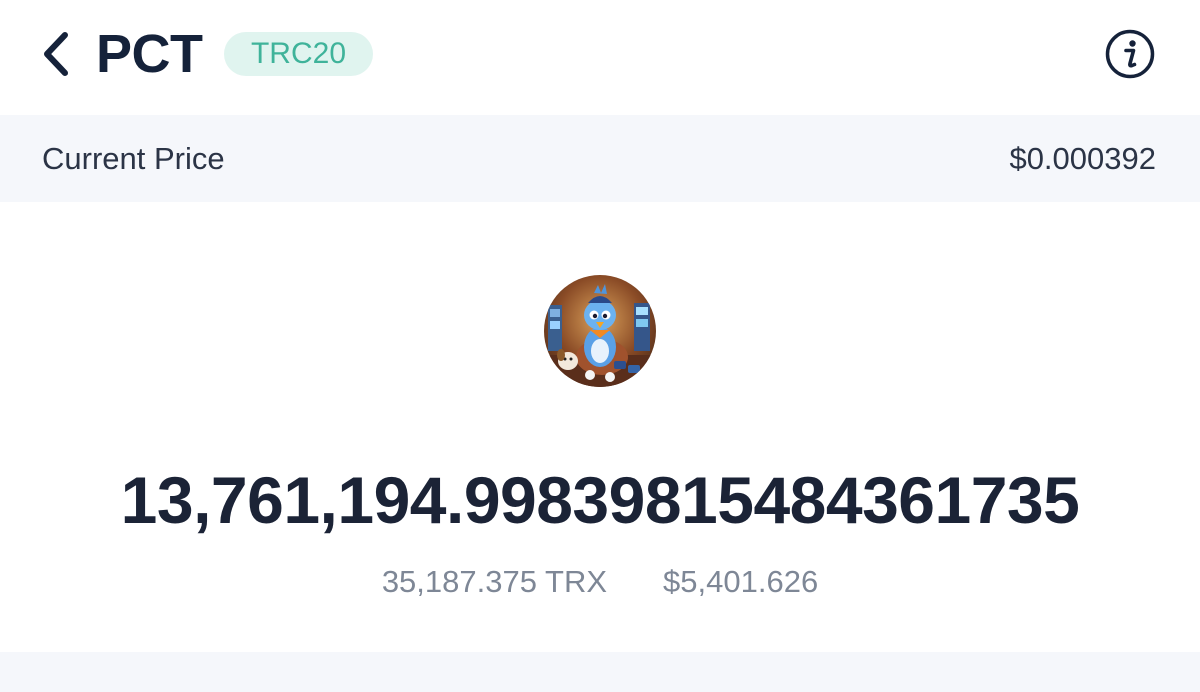 The image size is (1200, 692). Describe the element at coordinates (149, 54) in the screenshot. I see `token-symbol: PCT` at that location.